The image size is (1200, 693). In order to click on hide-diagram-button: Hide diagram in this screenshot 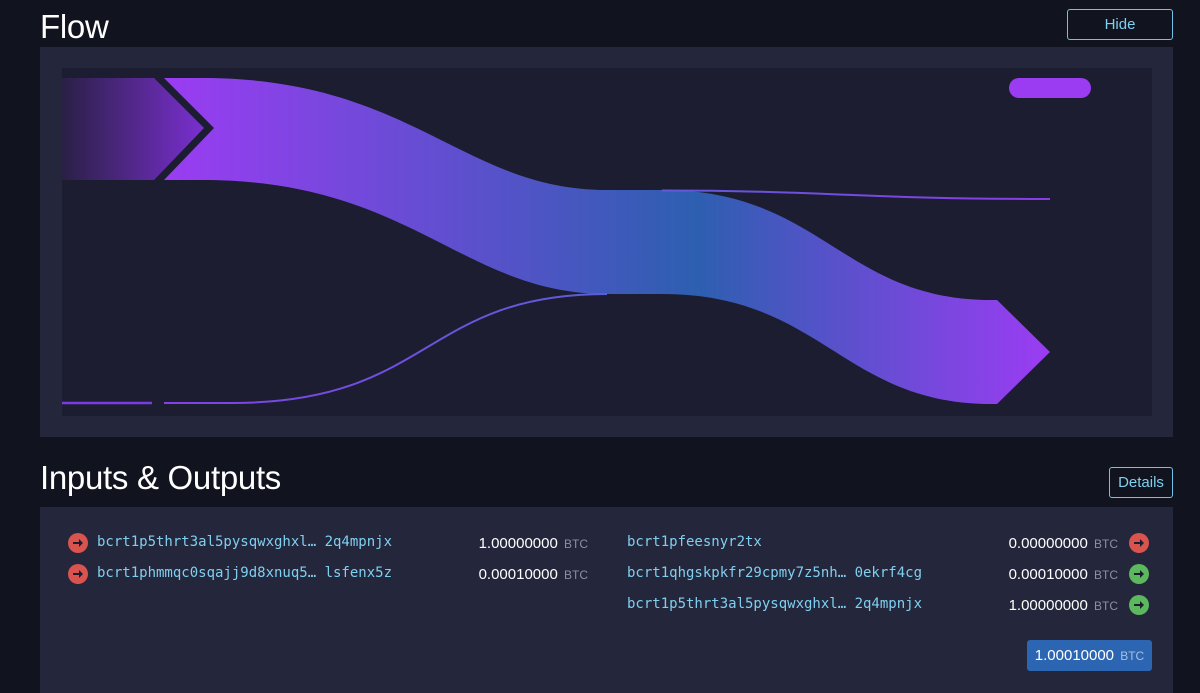, I will do `click(1120, 35)`.